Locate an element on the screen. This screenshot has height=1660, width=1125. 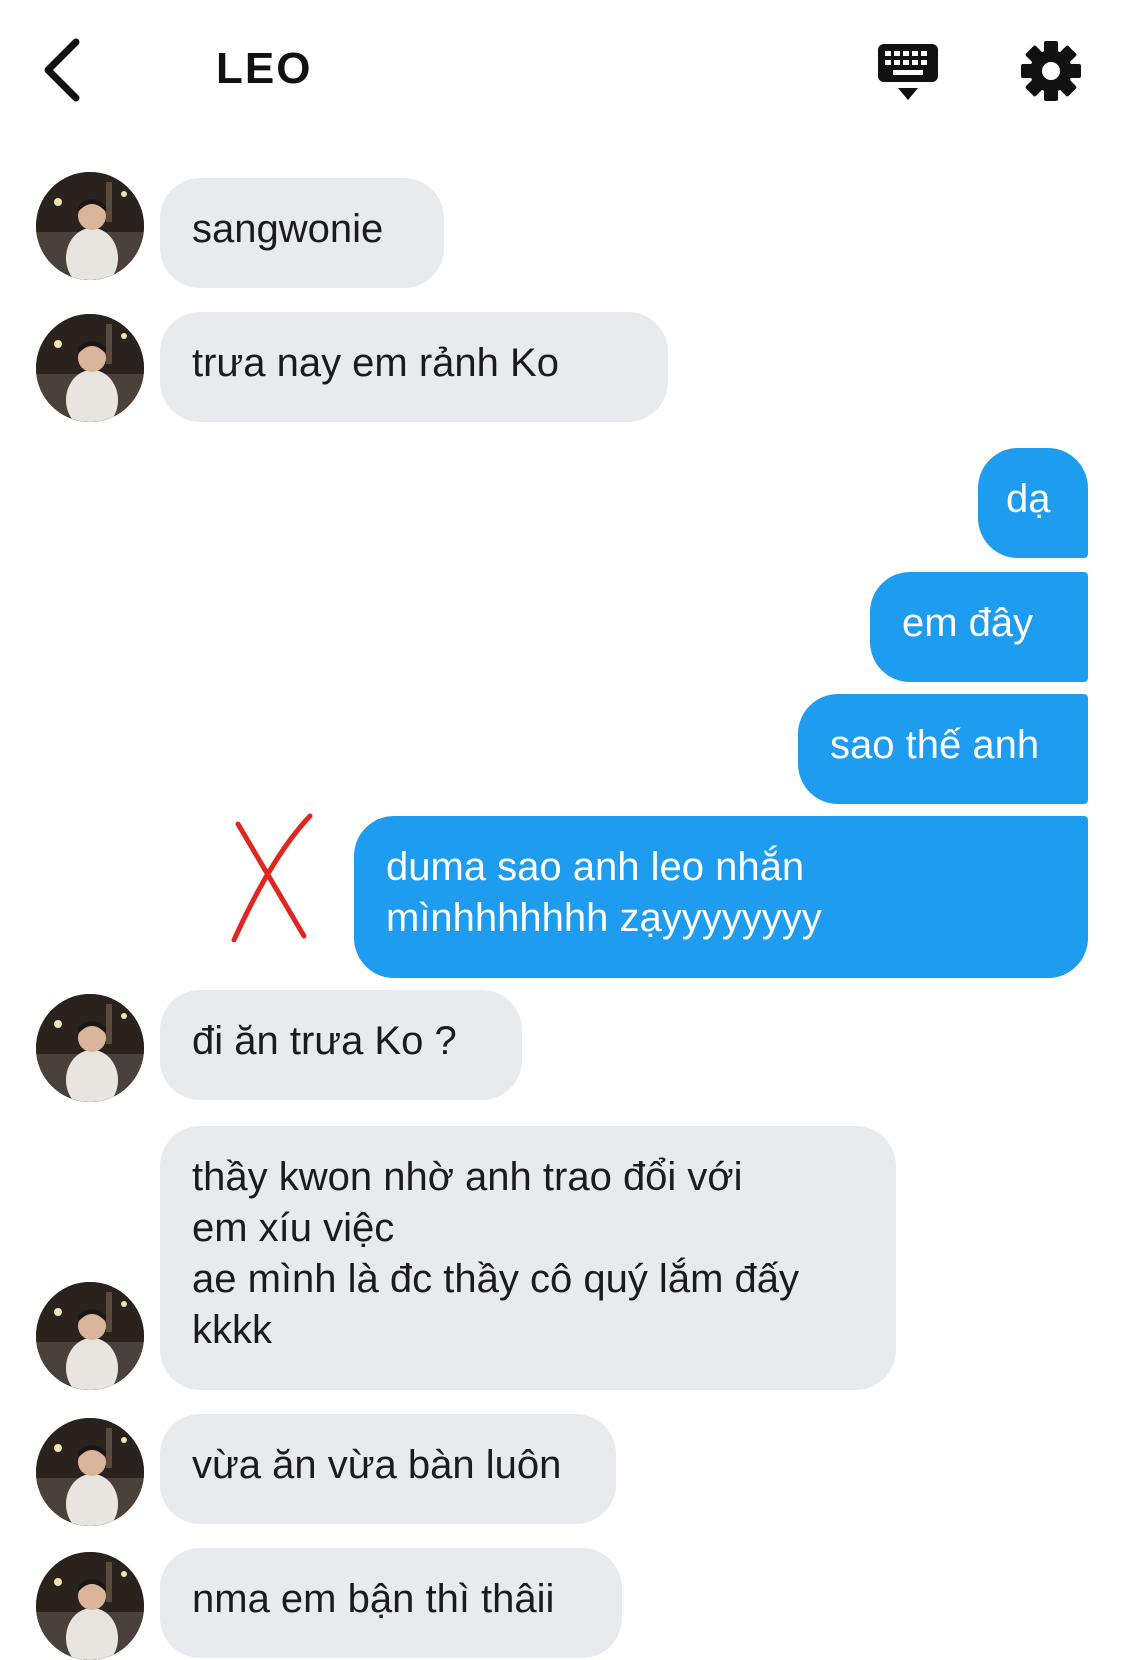
chevron-left-icon is located at coordinates (62, 70).